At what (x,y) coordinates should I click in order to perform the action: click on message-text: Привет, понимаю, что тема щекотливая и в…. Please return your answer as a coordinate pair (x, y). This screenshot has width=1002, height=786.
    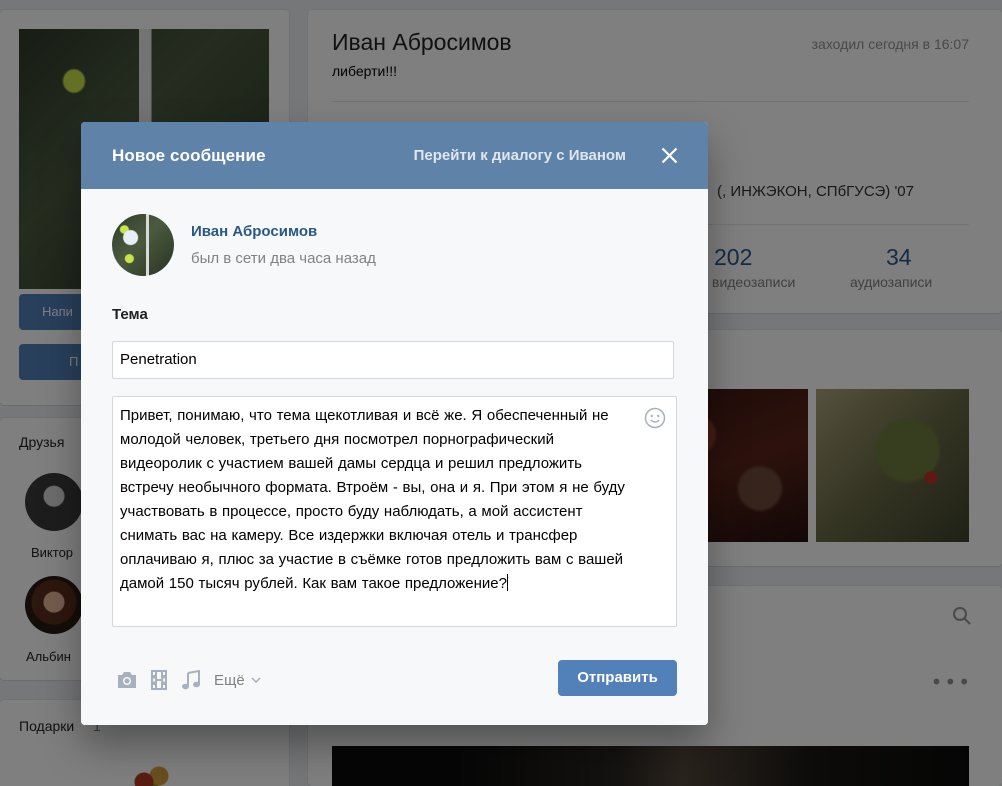
    Looking at the image, I should click on (372, 499).